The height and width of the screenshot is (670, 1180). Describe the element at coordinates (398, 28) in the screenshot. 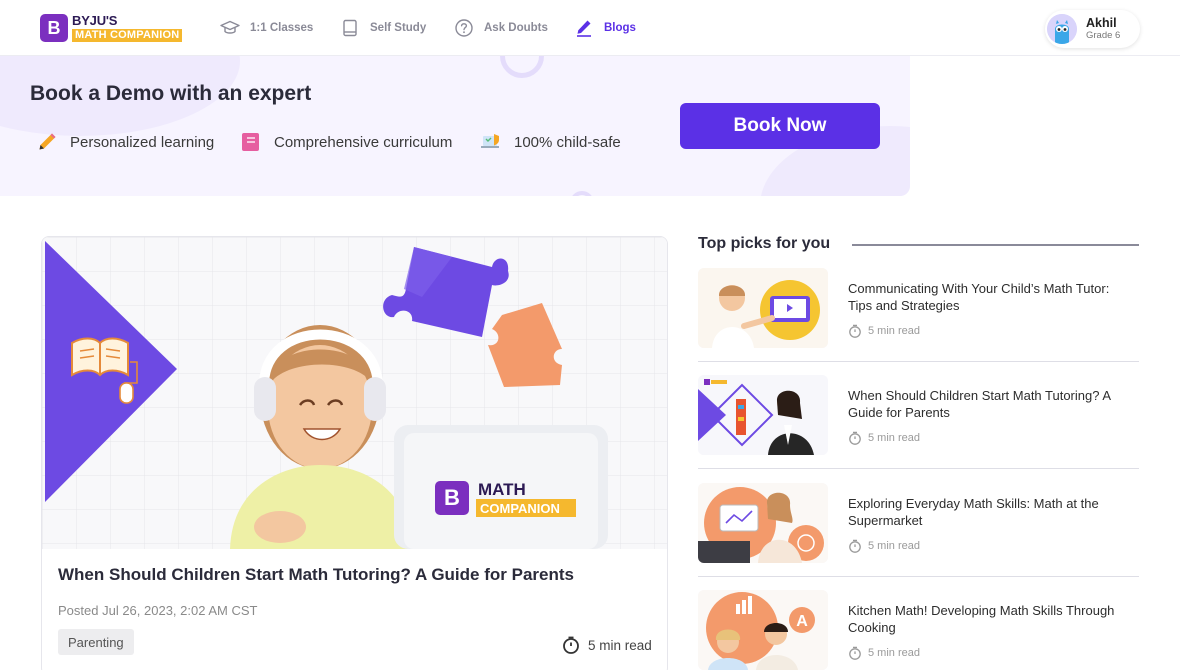

I see `nav-label: Self Study` at that location.